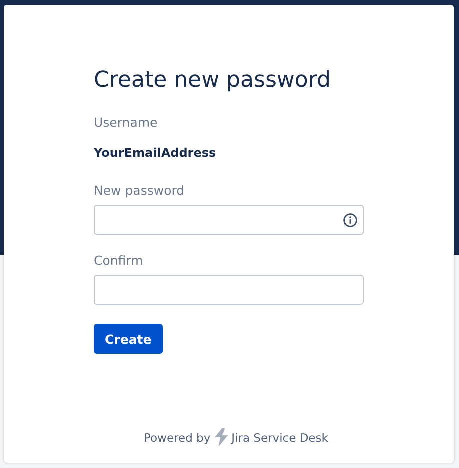 The height and width of the screenshot is (468, 459). What do you see at coordinates (119, 261) in the screenshot?
I see `field-label: Confirm` at bounding box center [119, 261].